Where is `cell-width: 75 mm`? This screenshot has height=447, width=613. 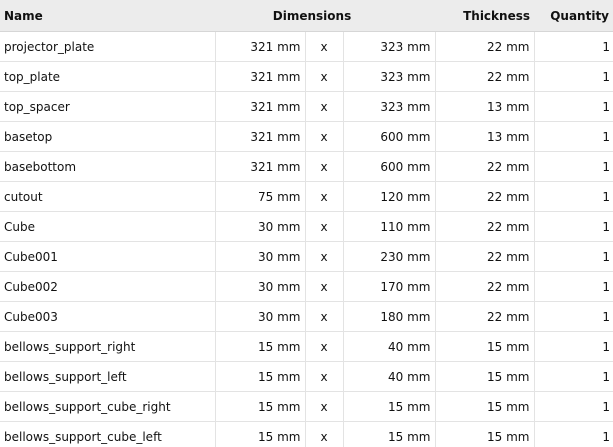
cell-width: 75 mm is located at coordinates (260, 196).